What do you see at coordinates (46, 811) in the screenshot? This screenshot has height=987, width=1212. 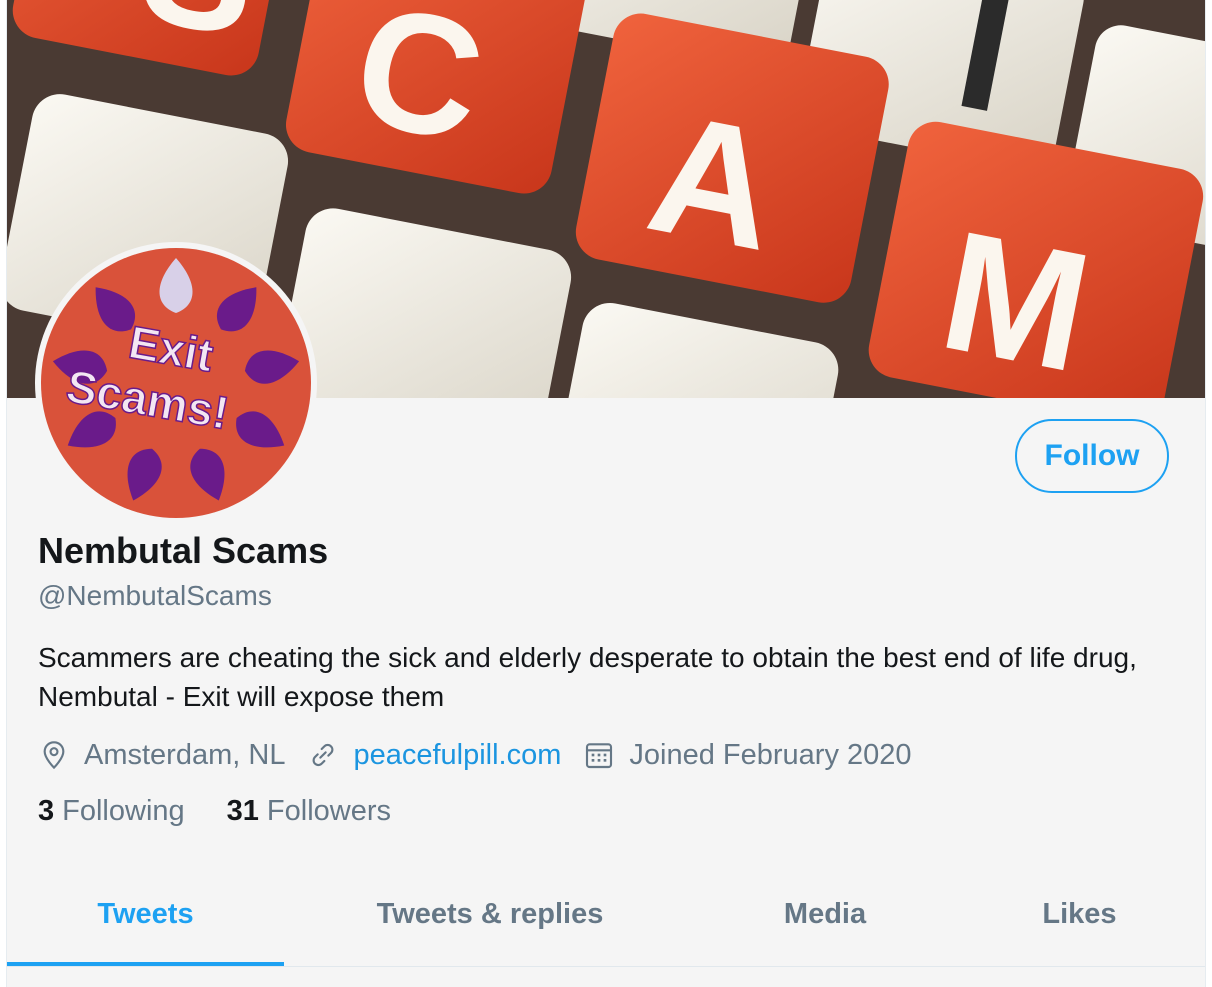 I see `following-count: 3` at bounding box center [46, 811].